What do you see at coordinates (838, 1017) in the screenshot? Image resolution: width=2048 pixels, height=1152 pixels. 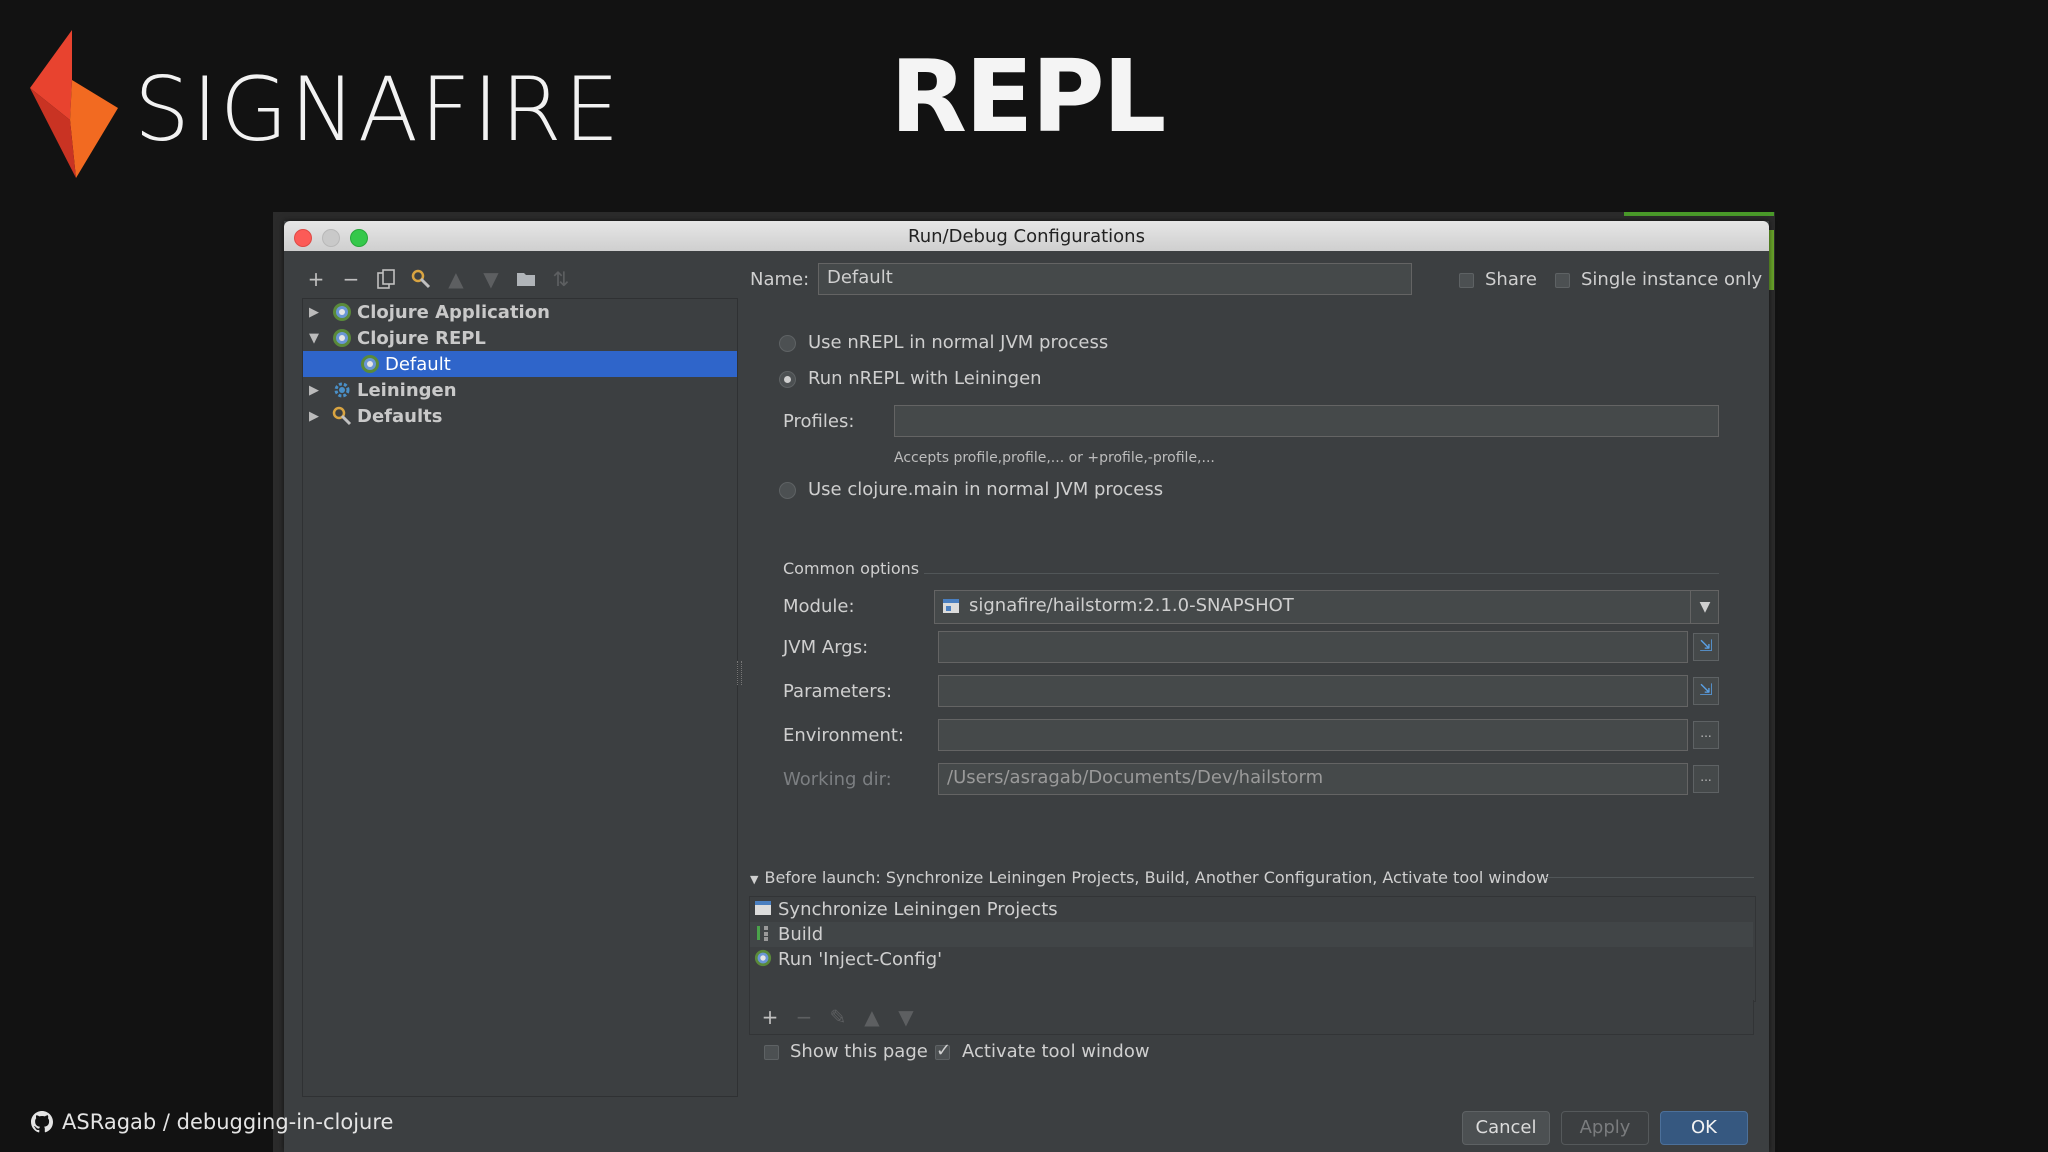 I see `edit-pencil-icon: ✎` at bounding box center [838, 1017].